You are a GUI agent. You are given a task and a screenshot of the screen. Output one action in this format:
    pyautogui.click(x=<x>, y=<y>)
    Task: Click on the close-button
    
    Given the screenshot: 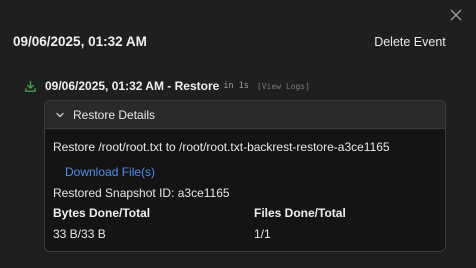 What is the action you would take?
    pyautogui.click(x=456, y=15)
    